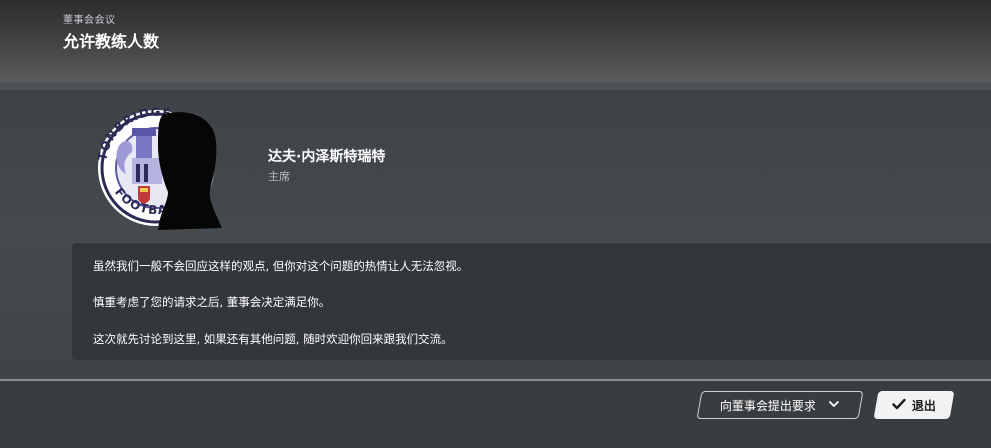 The height and width of the screenshot is (448, 991). I want to click on check-icon, so click(899, 405).